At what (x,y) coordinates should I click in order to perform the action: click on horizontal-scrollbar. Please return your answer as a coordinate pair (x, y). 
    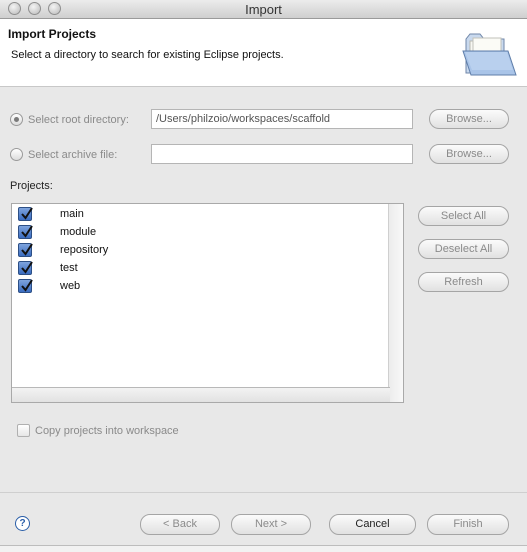
    Looking at the image, I should click on (201, 394).